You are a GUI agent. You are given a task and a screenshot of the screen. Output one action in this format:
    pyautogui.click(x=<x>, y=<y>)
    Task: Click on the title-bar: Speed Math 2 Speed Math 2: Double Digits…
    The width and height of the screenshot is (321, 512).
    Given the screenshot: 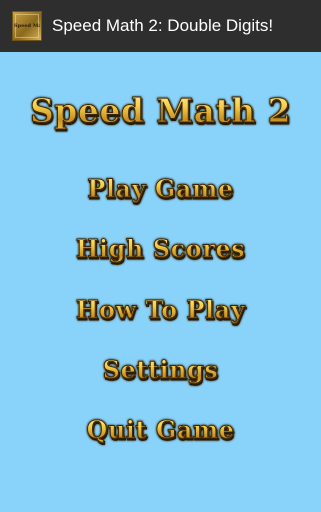 What is the action you would take?
    pyautogui.click(x=160, y=26)
    